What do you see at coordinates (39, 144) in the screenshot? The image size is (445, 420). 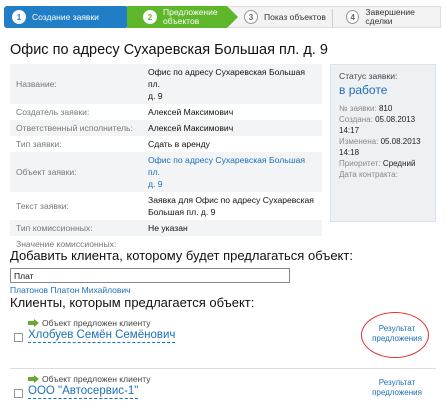 I see `detail-key: Тип заявки:` at bounding box center [39, 144].